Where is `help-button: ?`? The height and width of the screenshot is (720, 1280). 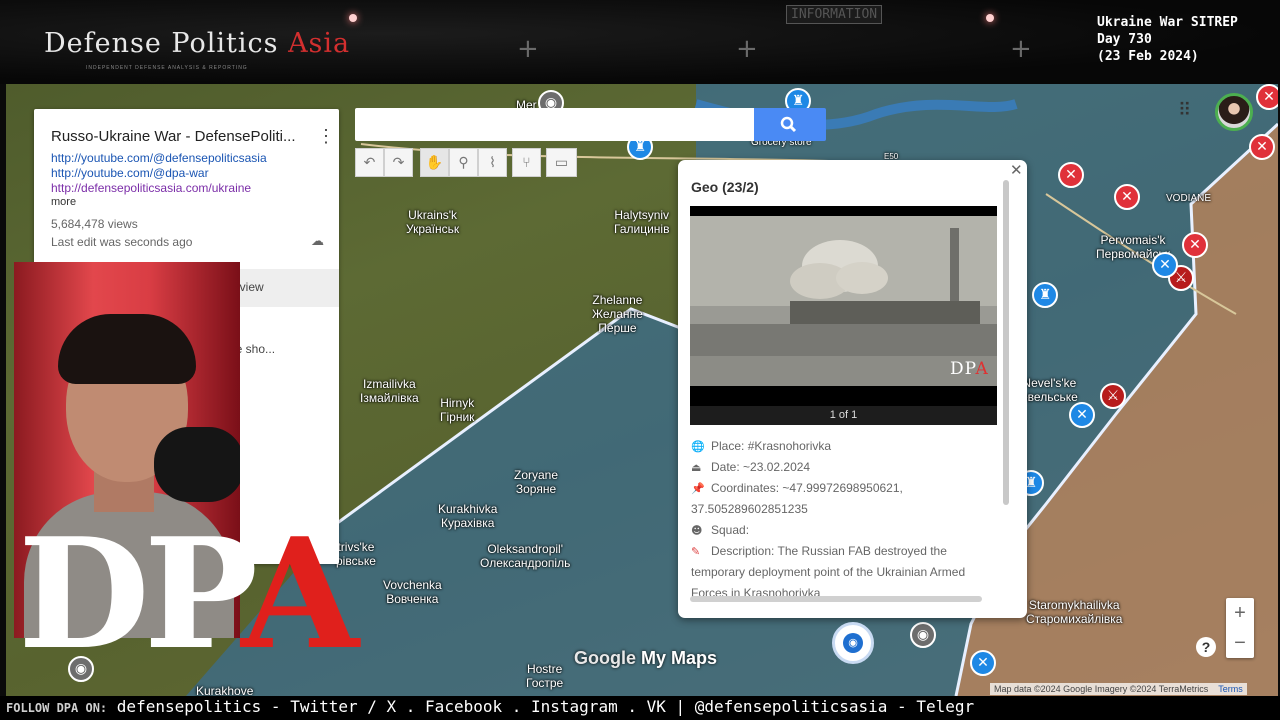
help-button: ? is located at coordinates (1206, 647).